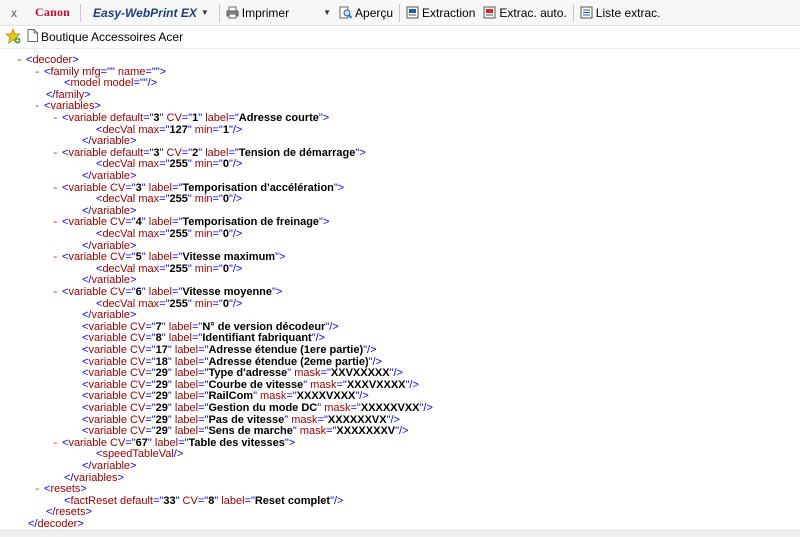 This screenshot has width=800, height=537. What do you see at coordinates (366, 12) in the screenshot?
I see `preview-button: Aperçu` at bounding box center [366, 12].